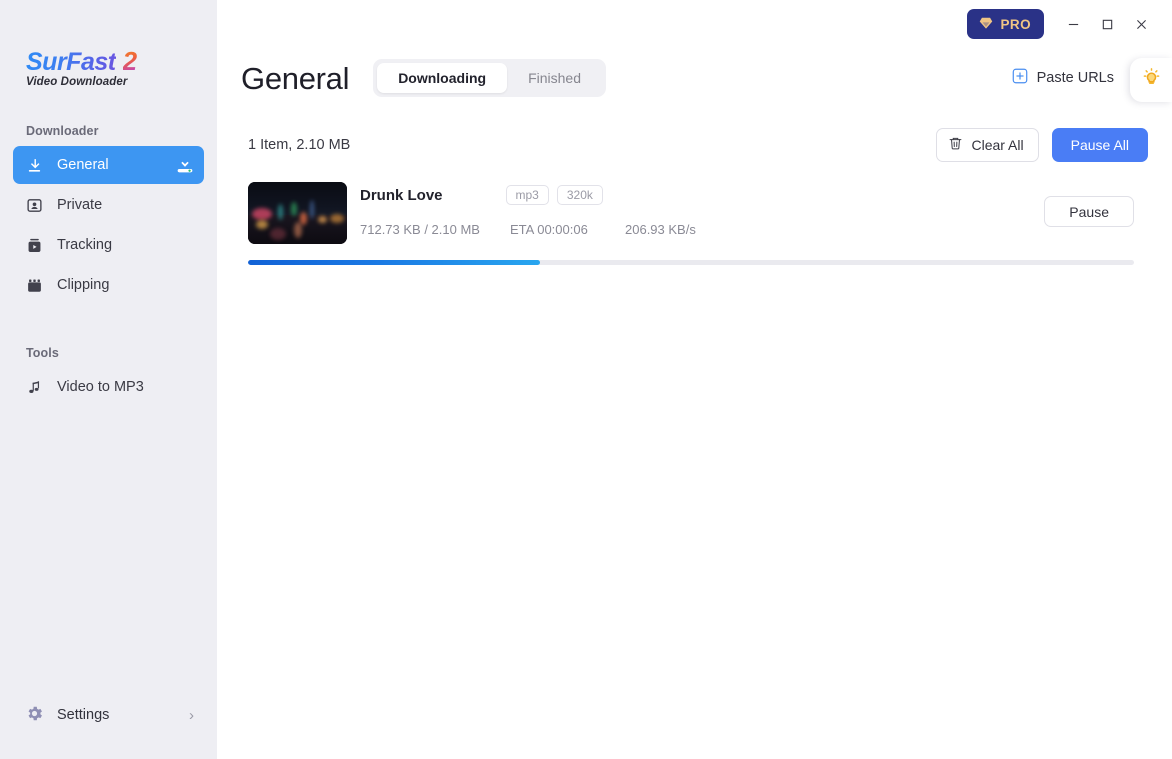 Image resolution: width=1172 pixels, height=759 pixels. What do you see at coordinates (401, 195) in the screenshot?
I see `download-title: Drunk Love` at bounding box center [401, 195].